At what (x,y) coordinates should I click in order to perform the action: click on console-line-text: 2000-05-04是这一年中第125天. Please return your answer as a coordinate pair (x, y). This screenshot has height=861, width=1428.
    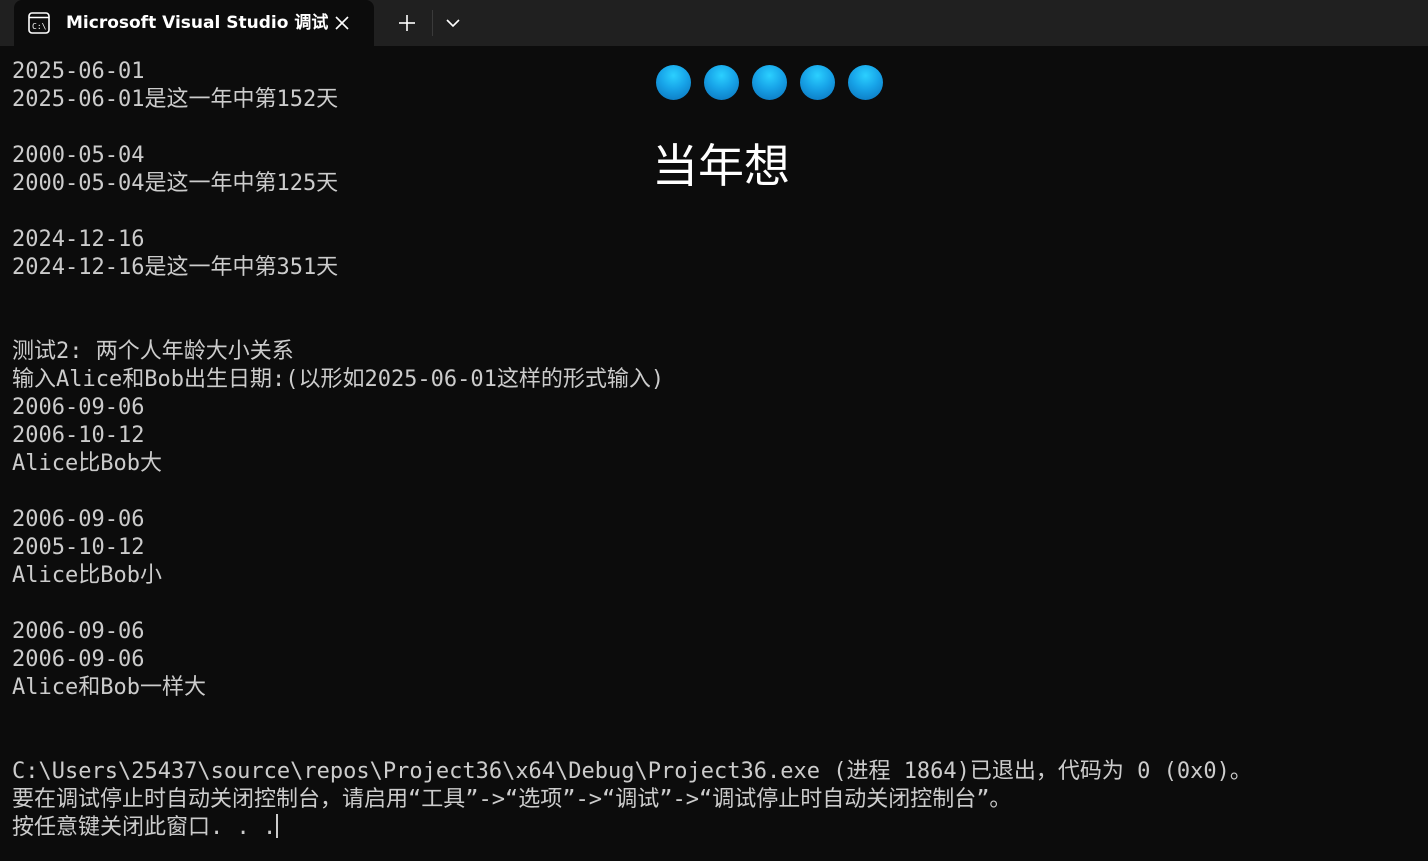
    Looking at the image, I should click on (175, 183).